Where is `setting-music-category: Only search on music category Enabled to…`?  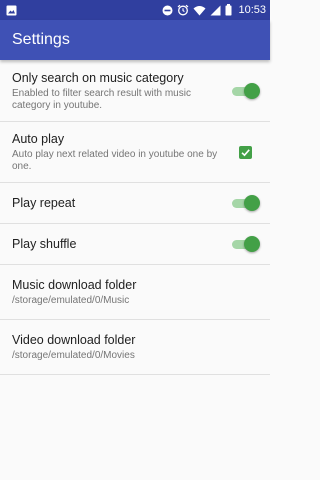
setting-music-category: Only search on music category Enabled to… is located at coordinates (135, 91).